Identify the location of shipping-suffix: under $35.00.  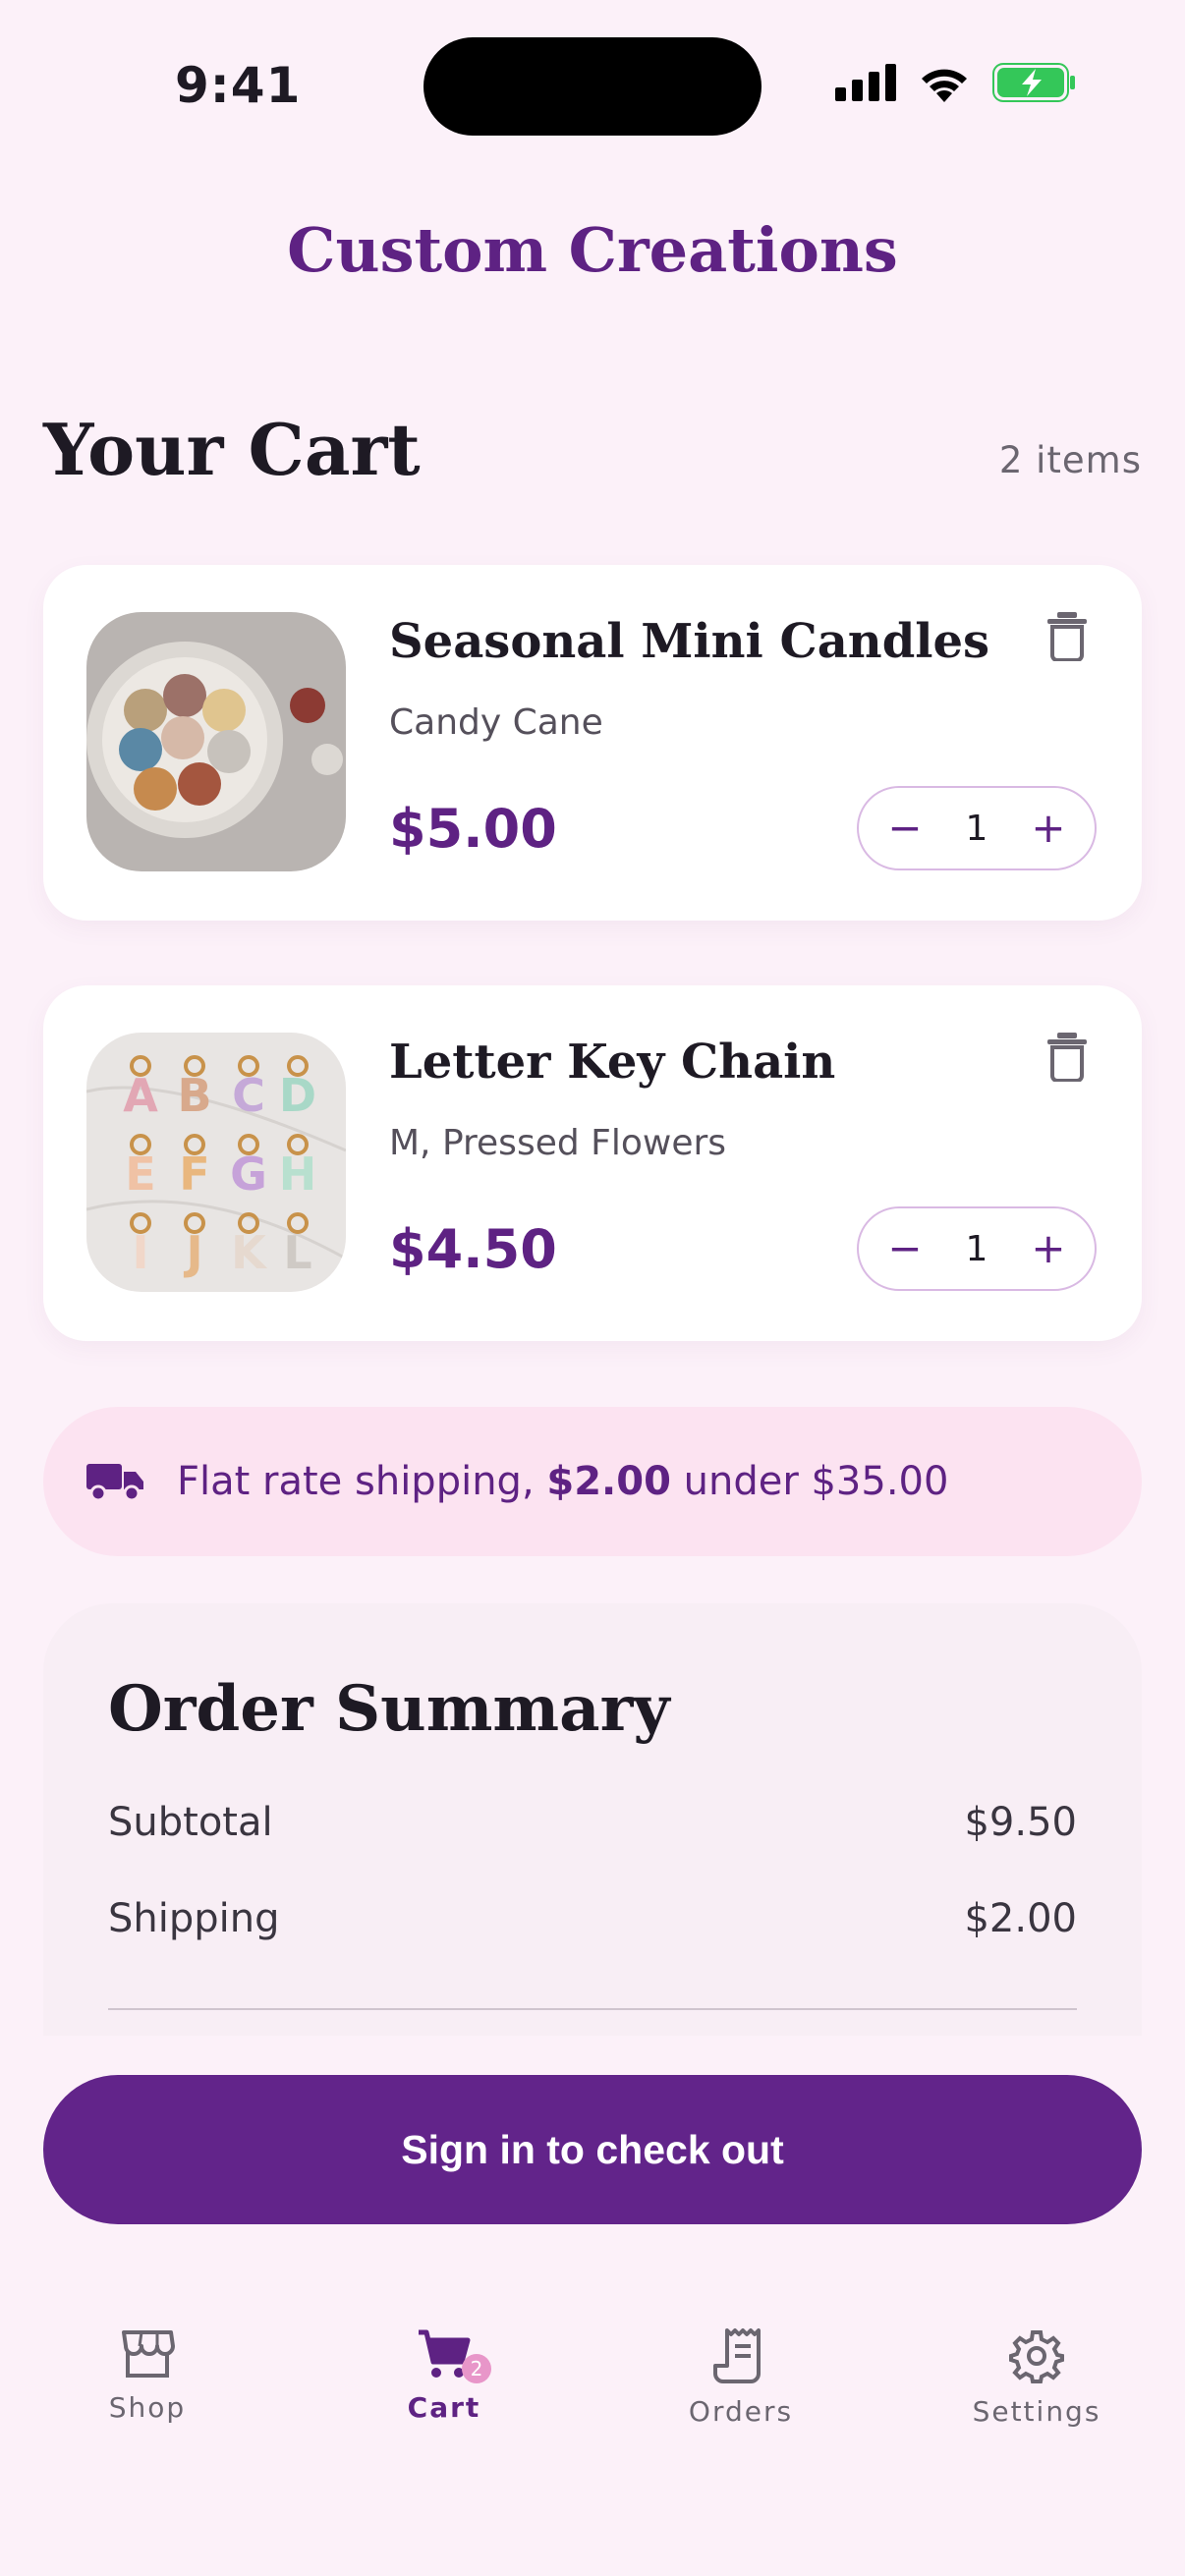
(810, 1481).